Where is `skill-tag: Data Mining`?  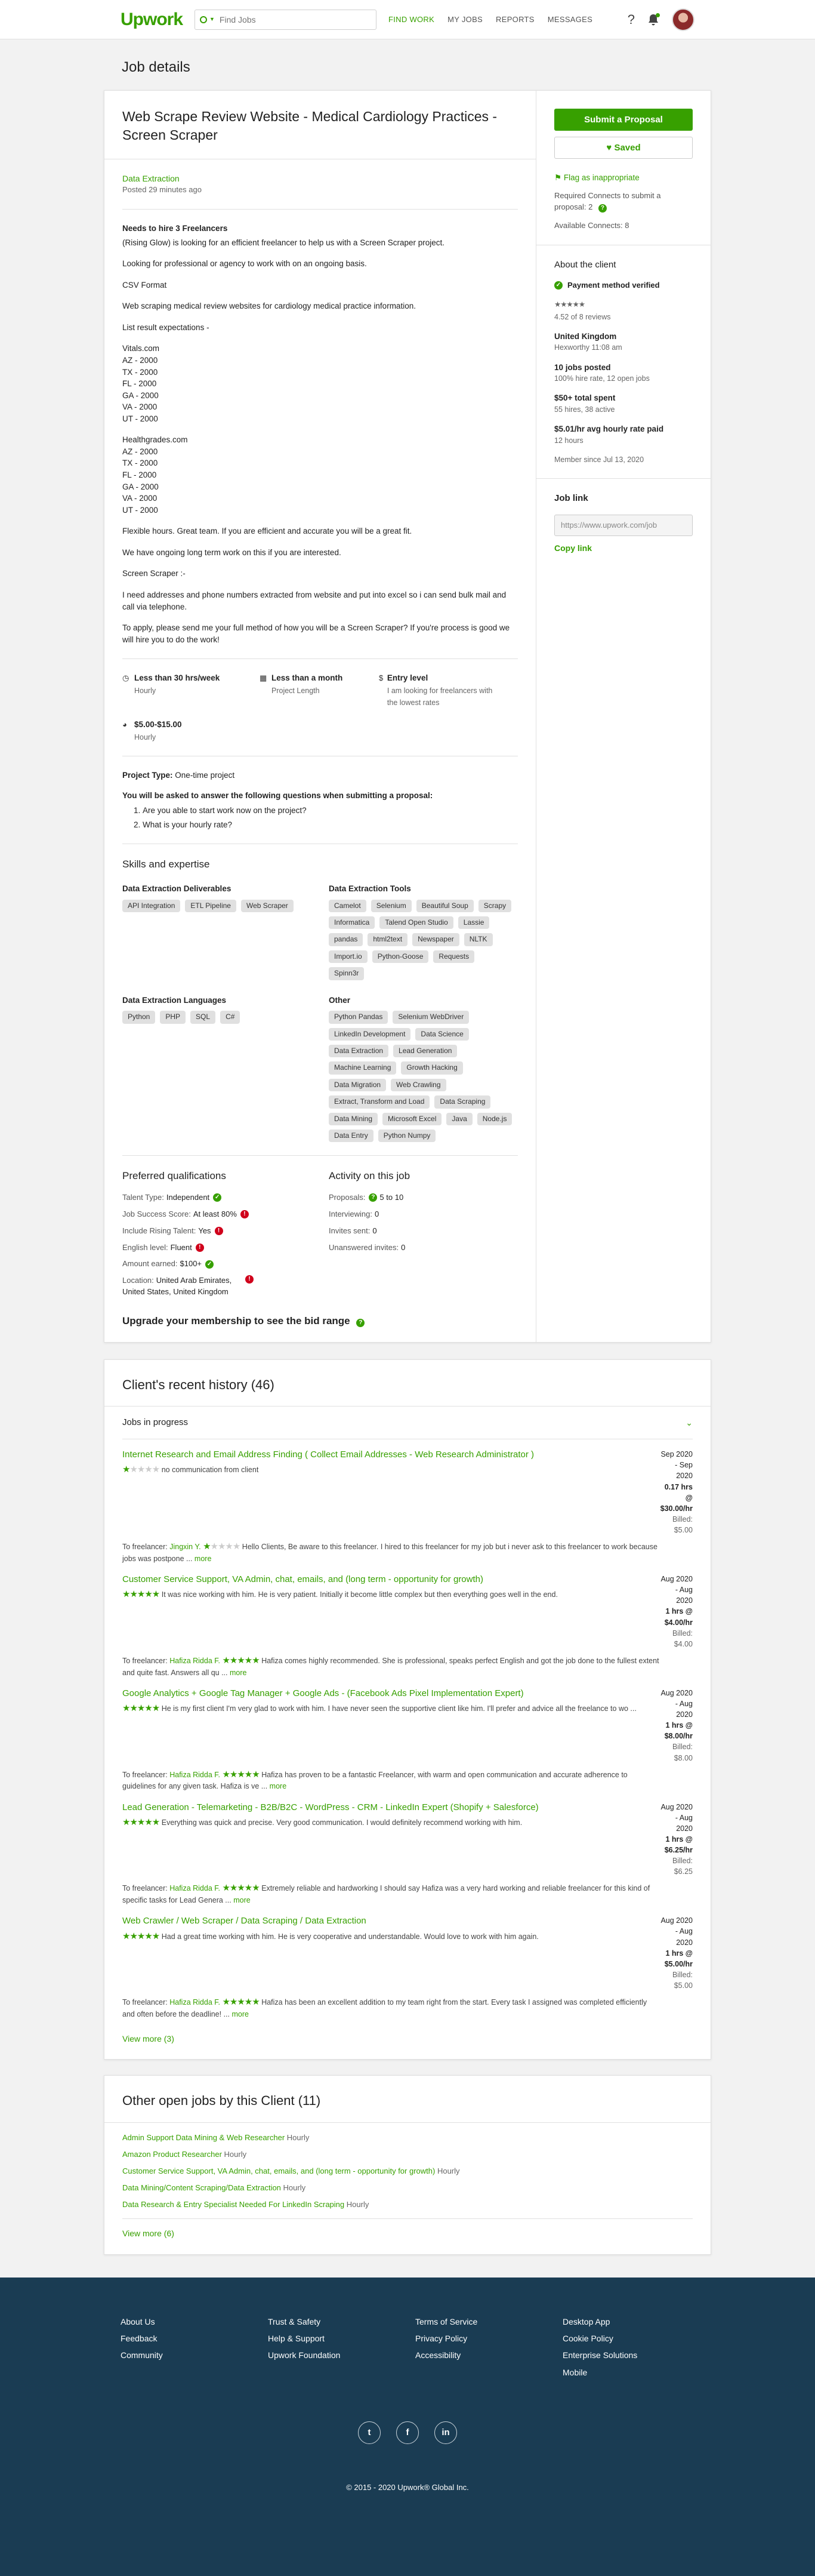 skill-tag: Data Mining is located at coordinates (353, 1118).